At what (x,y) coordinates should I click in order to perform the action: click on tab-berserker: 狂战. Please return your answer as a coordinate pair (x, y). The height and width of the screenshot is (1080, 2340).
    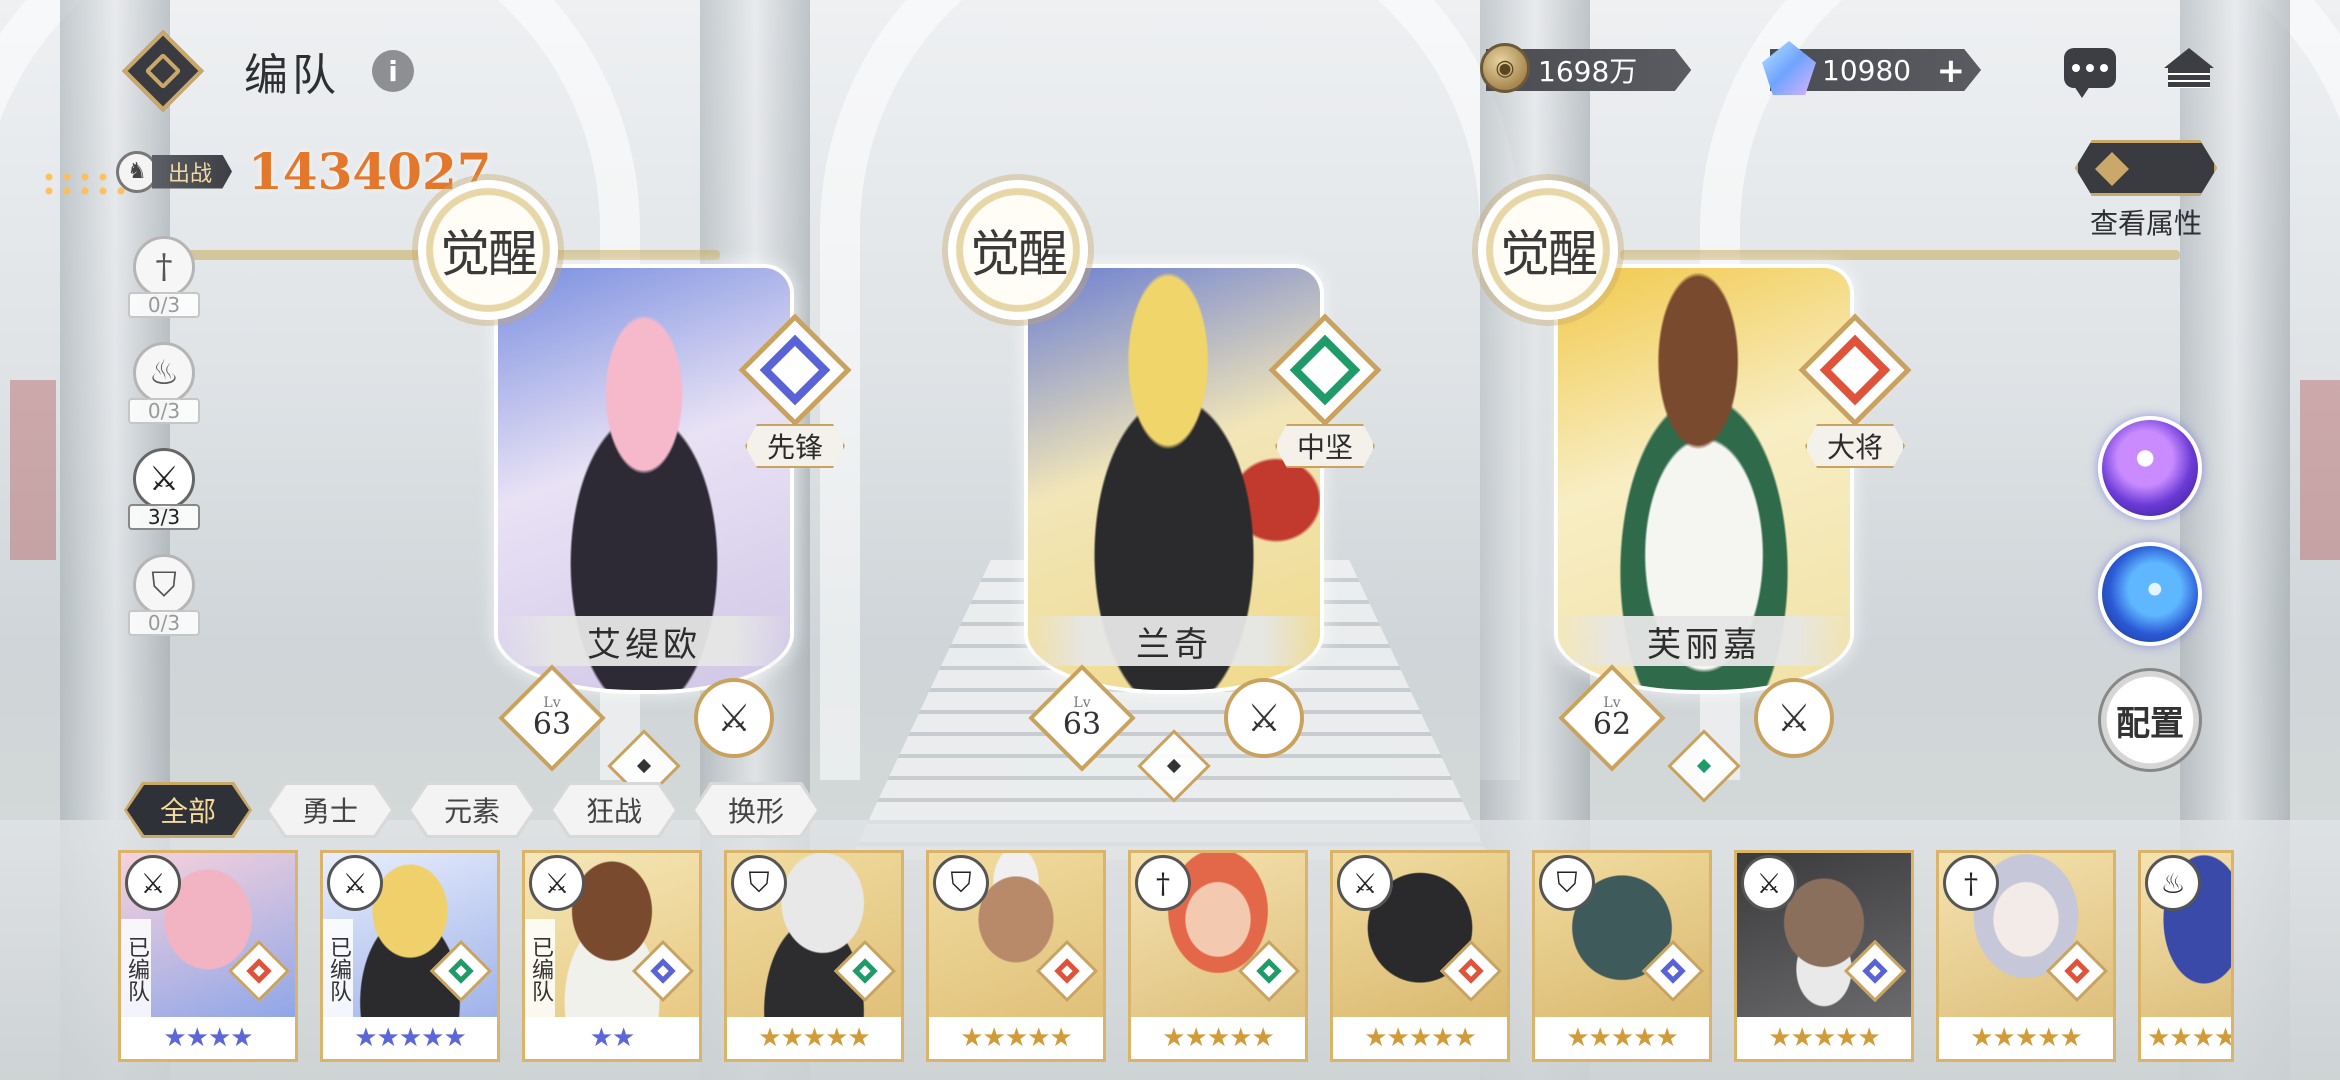
    Looking at the image, I should click on (614, 810).